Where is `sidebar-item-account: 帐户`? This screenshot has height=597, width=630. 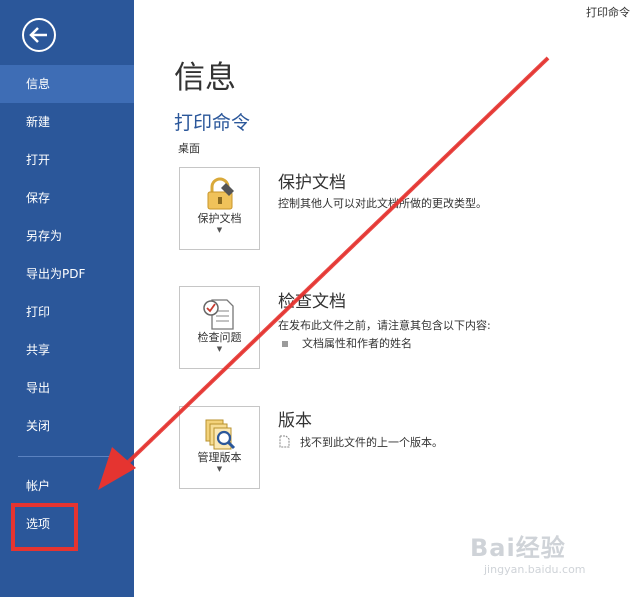 sidebar-item-account: 帐户 is located at coordinates (67, 486).